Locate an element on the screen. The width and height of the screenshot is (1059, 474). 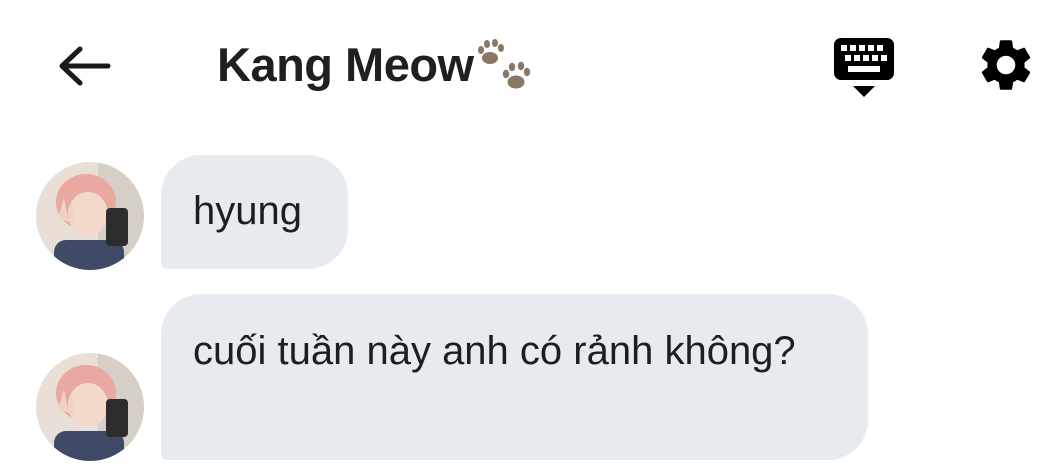
paw-prints-icon is located at coordinates (503, 64).